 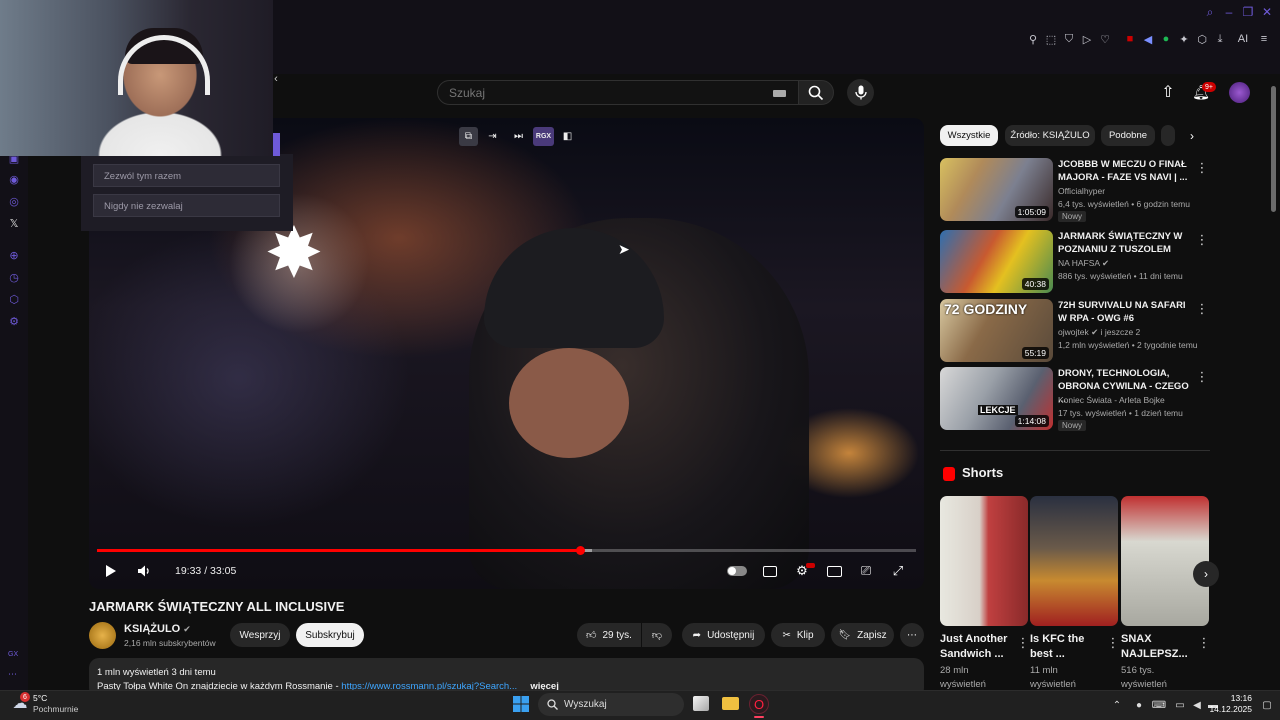 I want to click on windows-start-icon, so click(x=521, y=704).